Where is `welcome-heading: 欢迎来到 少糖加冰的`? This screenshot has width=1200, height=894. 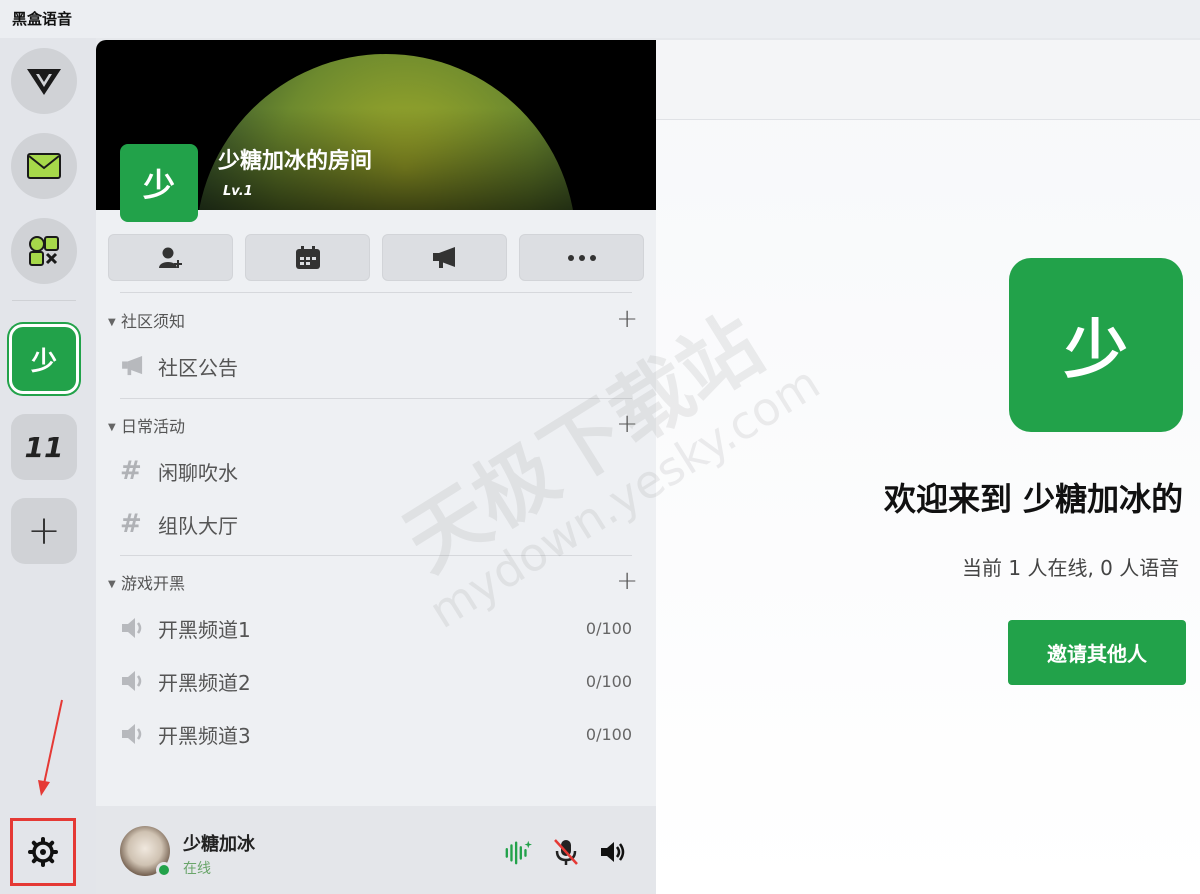
welcome-heading: 欢迎来到 少糖加冰的 is located at coordinates (1034, 499).